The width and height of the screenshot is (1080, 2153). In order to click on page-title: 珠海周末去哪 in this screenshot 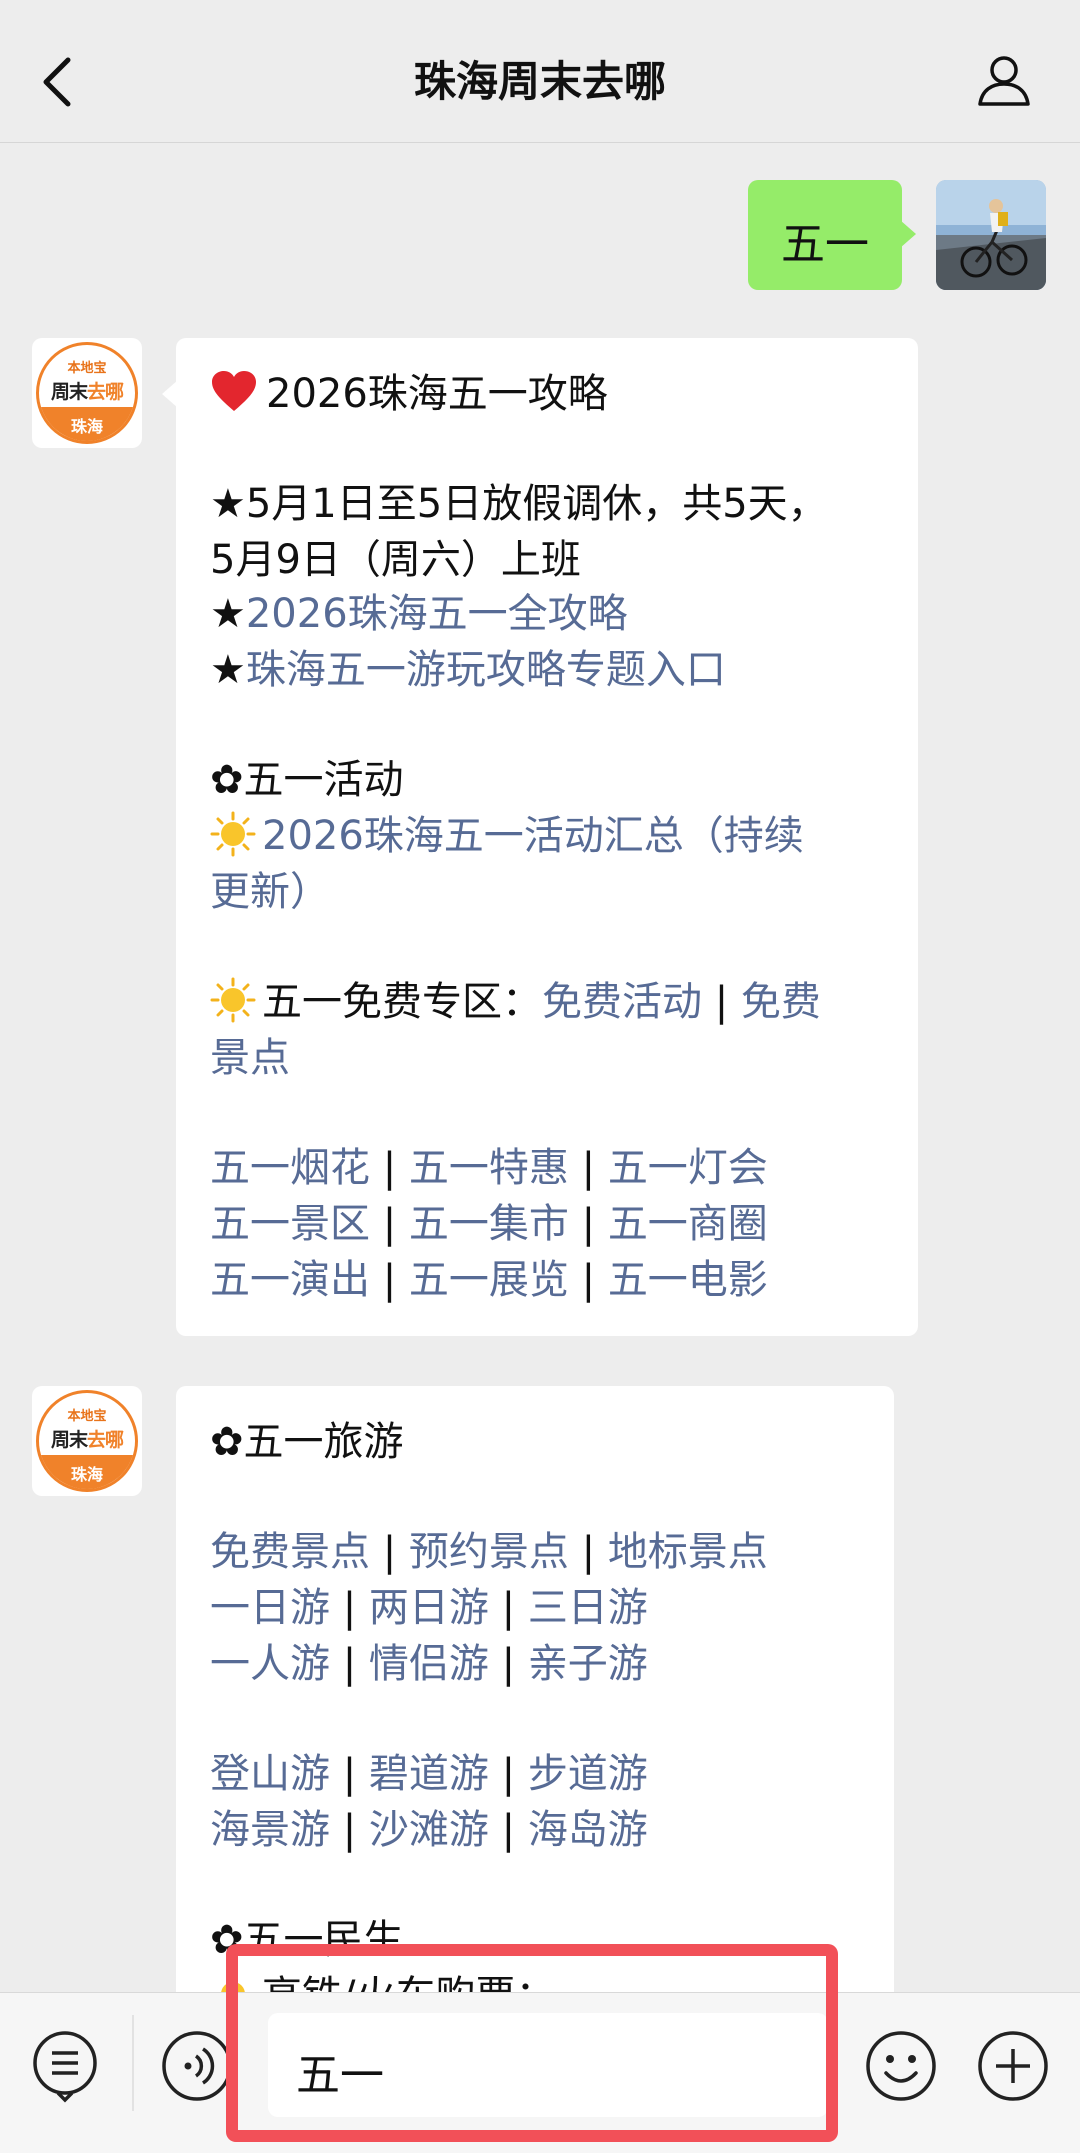, I will do `click(539, 81)`.